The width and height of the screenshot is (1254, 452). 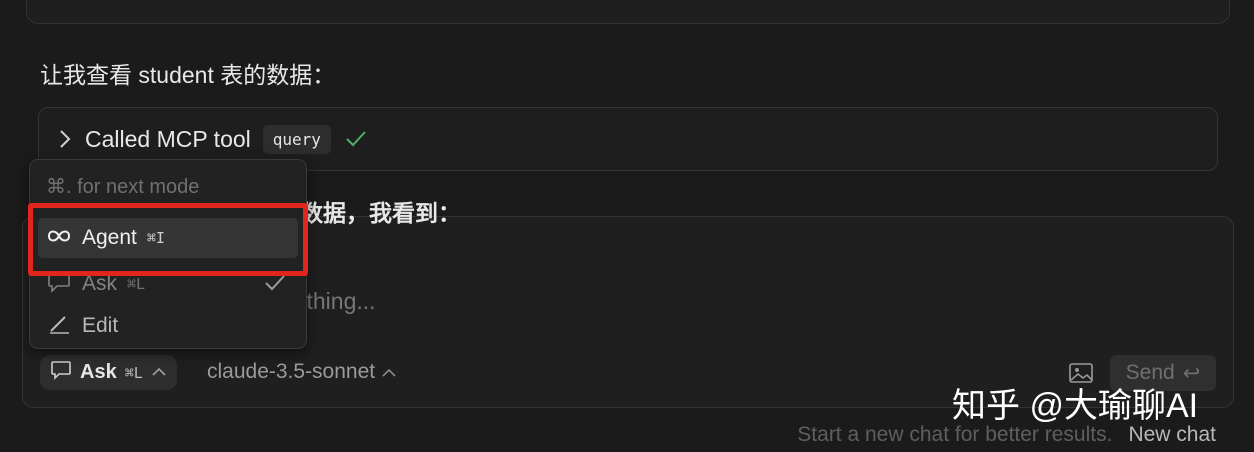 What do you see at coordinates (123, 187) in the screenshot?
I see `dropdown-hint: ⌘. for next mode` at bounding box center [123, 187].